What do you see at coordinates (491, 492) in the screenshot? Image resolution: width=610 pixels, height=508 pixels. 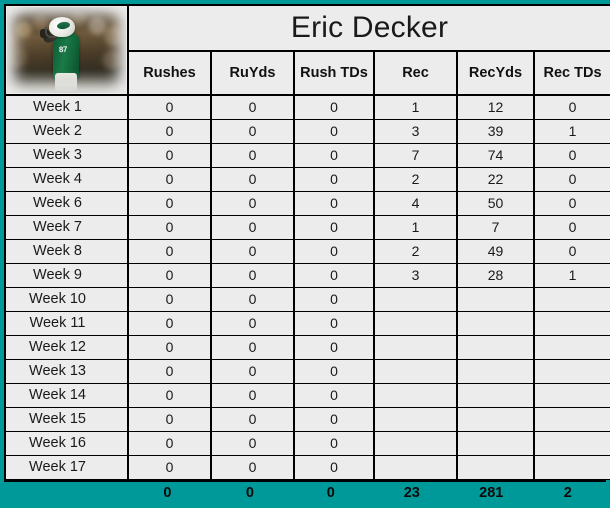 I see `total-recyds: 281` at bounding box center [491, 492].